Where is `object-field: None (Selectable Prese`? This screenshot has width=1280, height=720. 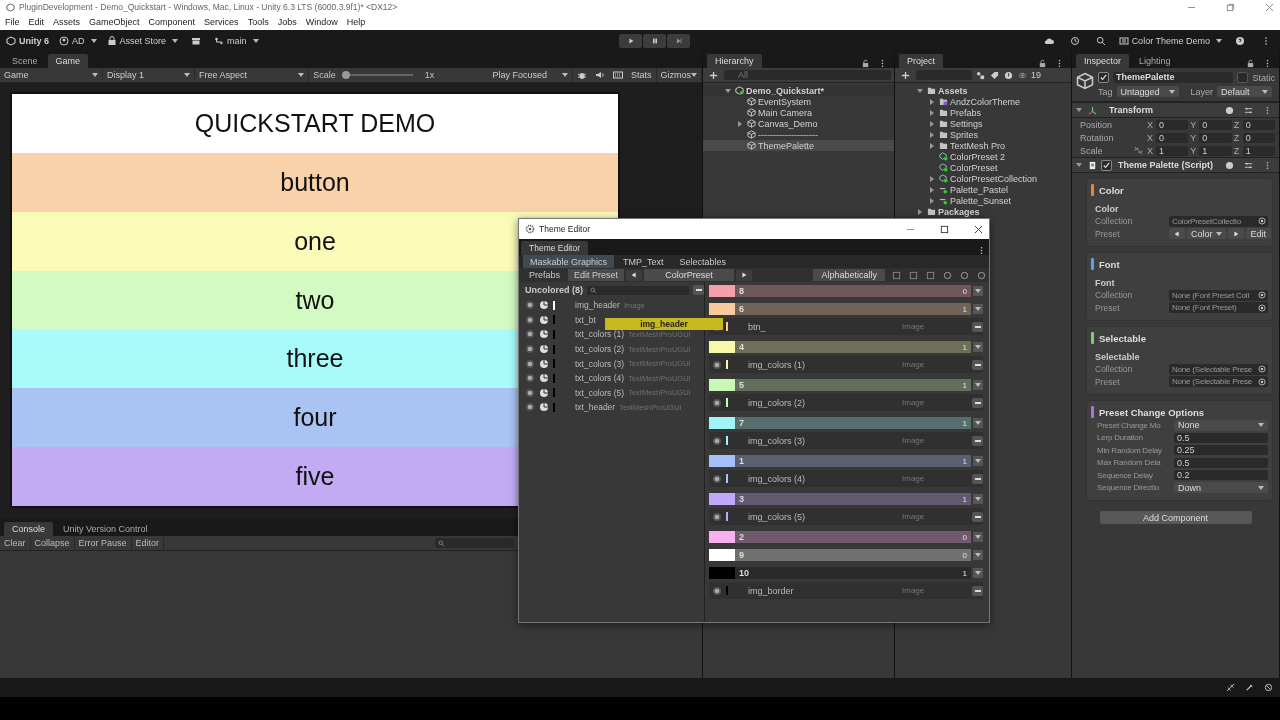
object-field: None (Selectable Prese is located at coordinates (1218, 369).